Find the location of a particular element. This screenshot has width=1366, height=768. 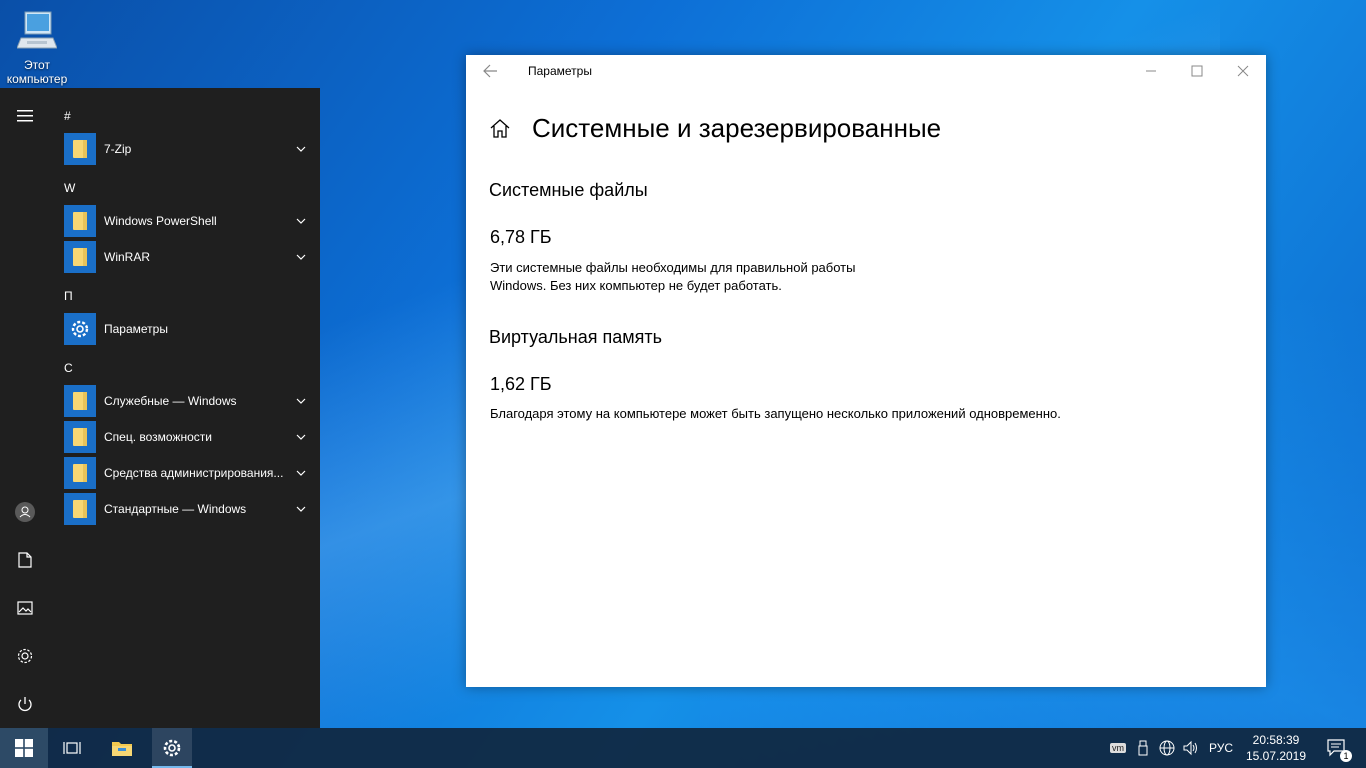

desktop-icon-this-pc: Этот компьютер is located at coordinates (37, 47).